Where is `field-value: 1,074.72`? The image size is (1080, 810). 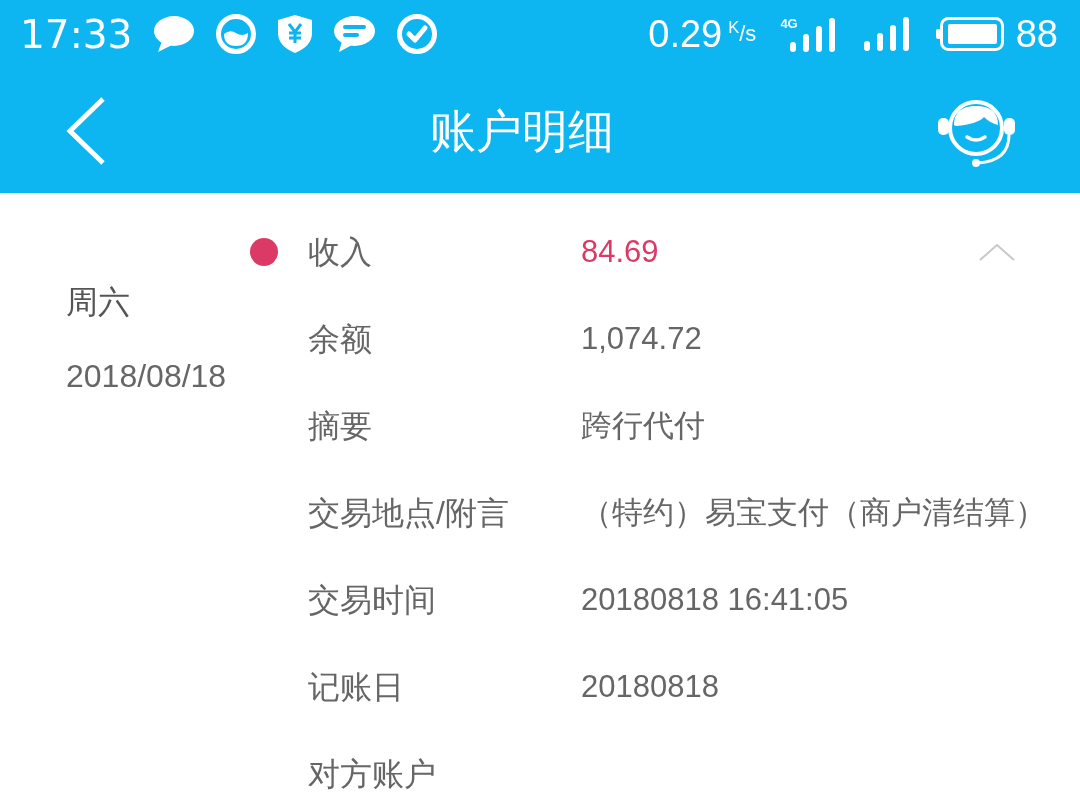
field-value: 1,074.72 is located at coordinates (641, 338).